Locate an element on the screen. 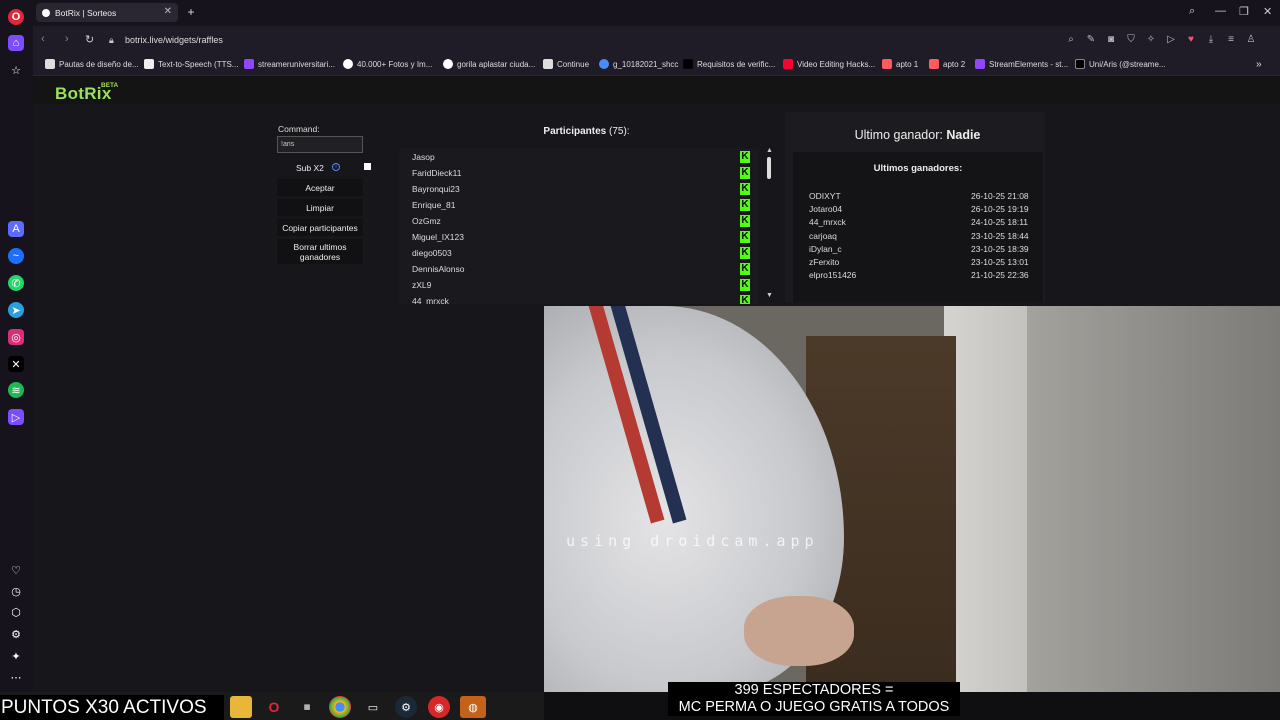 The height and width of the screenshot is (720, 1280). heart-icon: ♡ is located at coordinates (16, 570).